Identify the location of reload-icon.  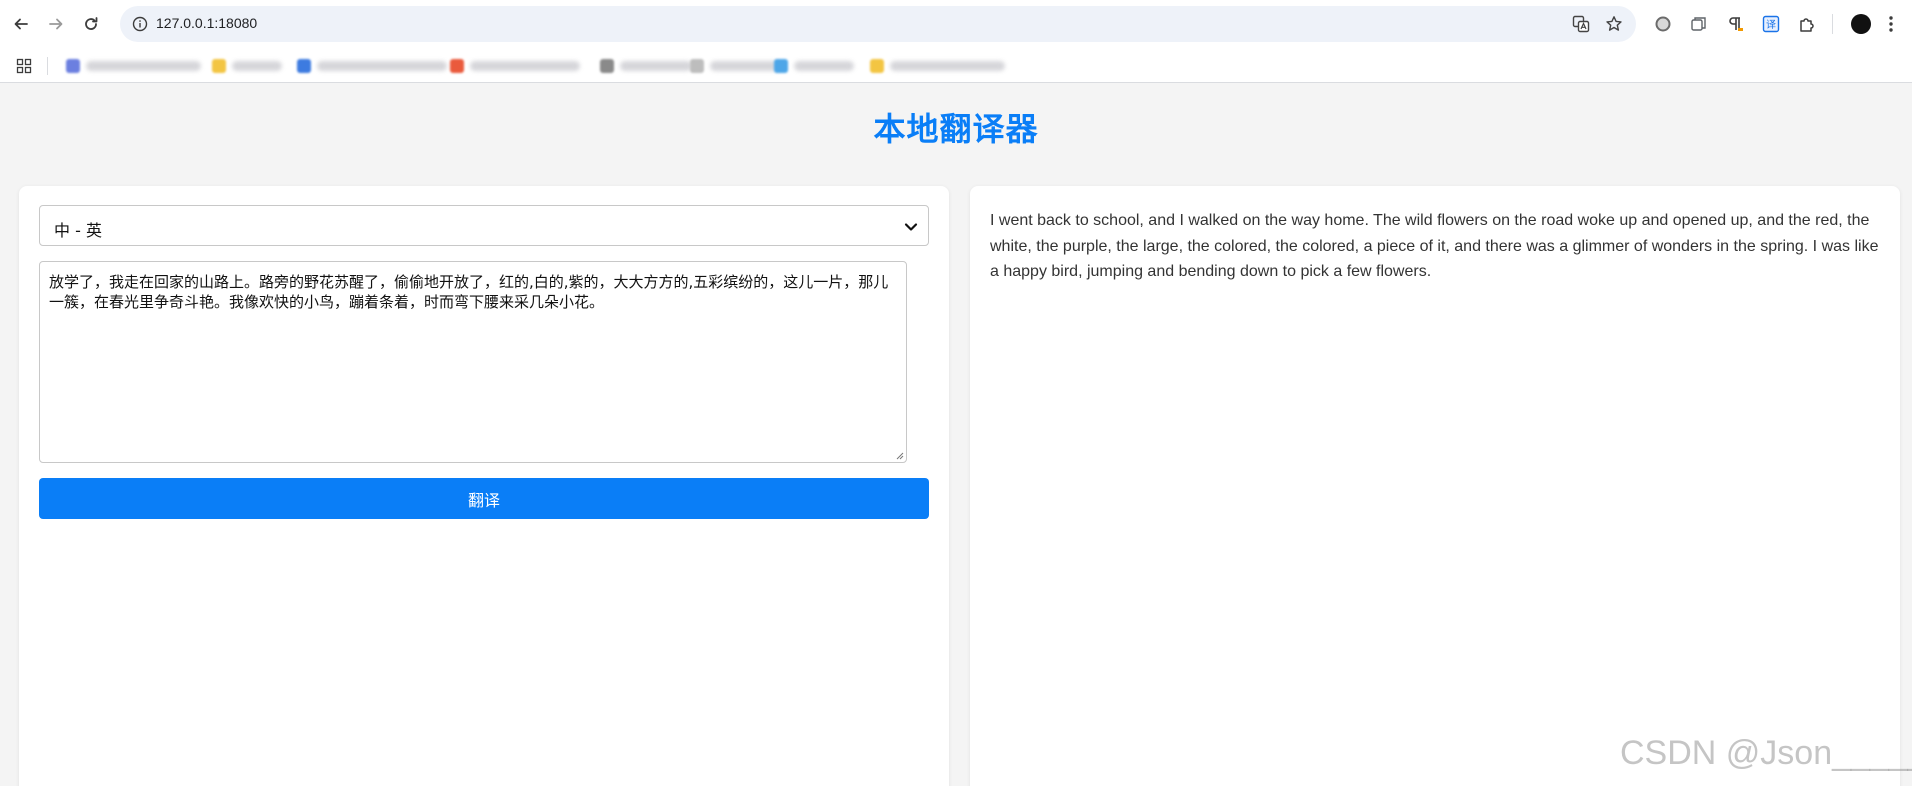
(91, 24).